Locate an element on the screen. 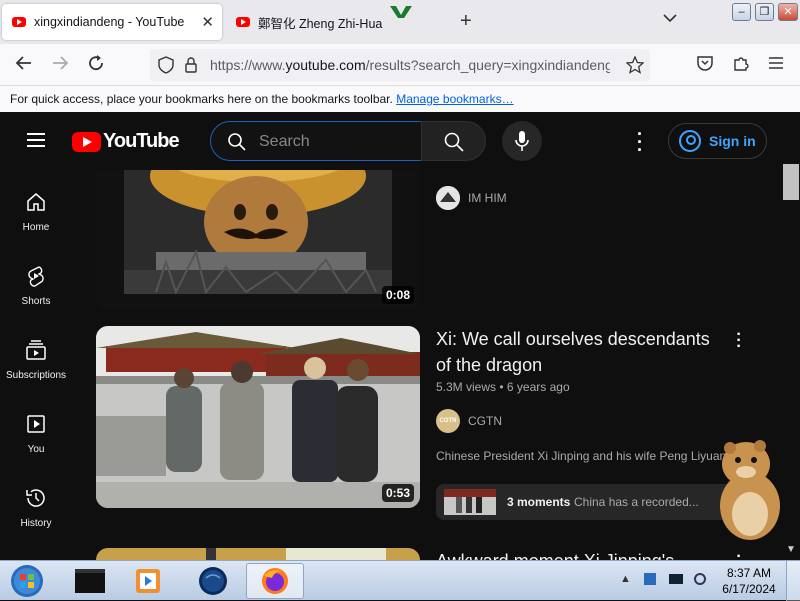  tab-title: xingxindiandeng - YouTube is located at coordinates (109, 22).